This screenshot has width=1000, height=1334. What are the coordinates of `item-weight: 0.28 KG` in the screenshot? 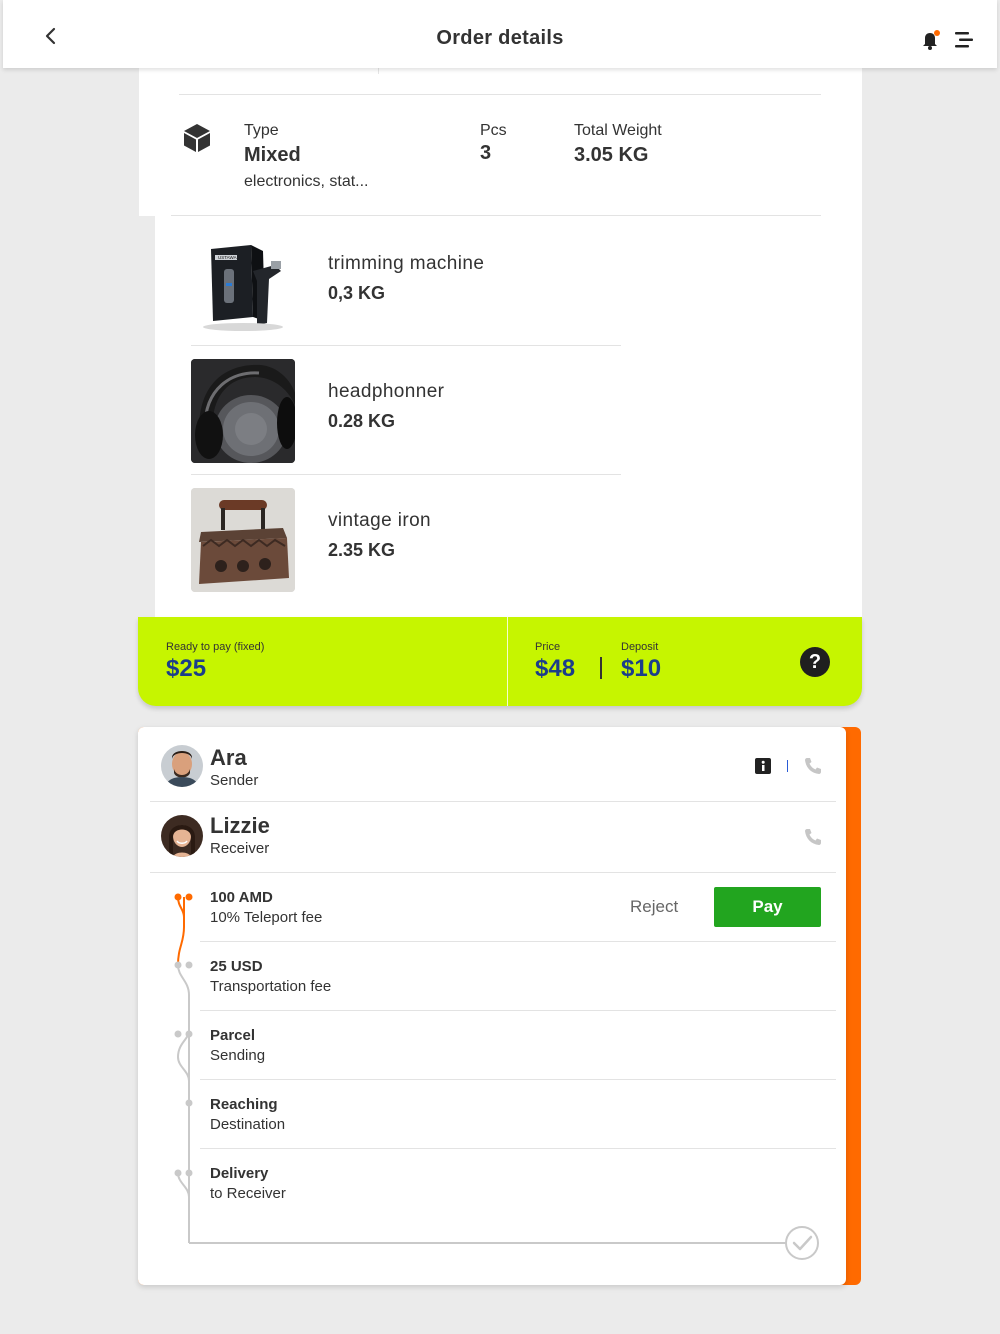 It's located at (362, 421).